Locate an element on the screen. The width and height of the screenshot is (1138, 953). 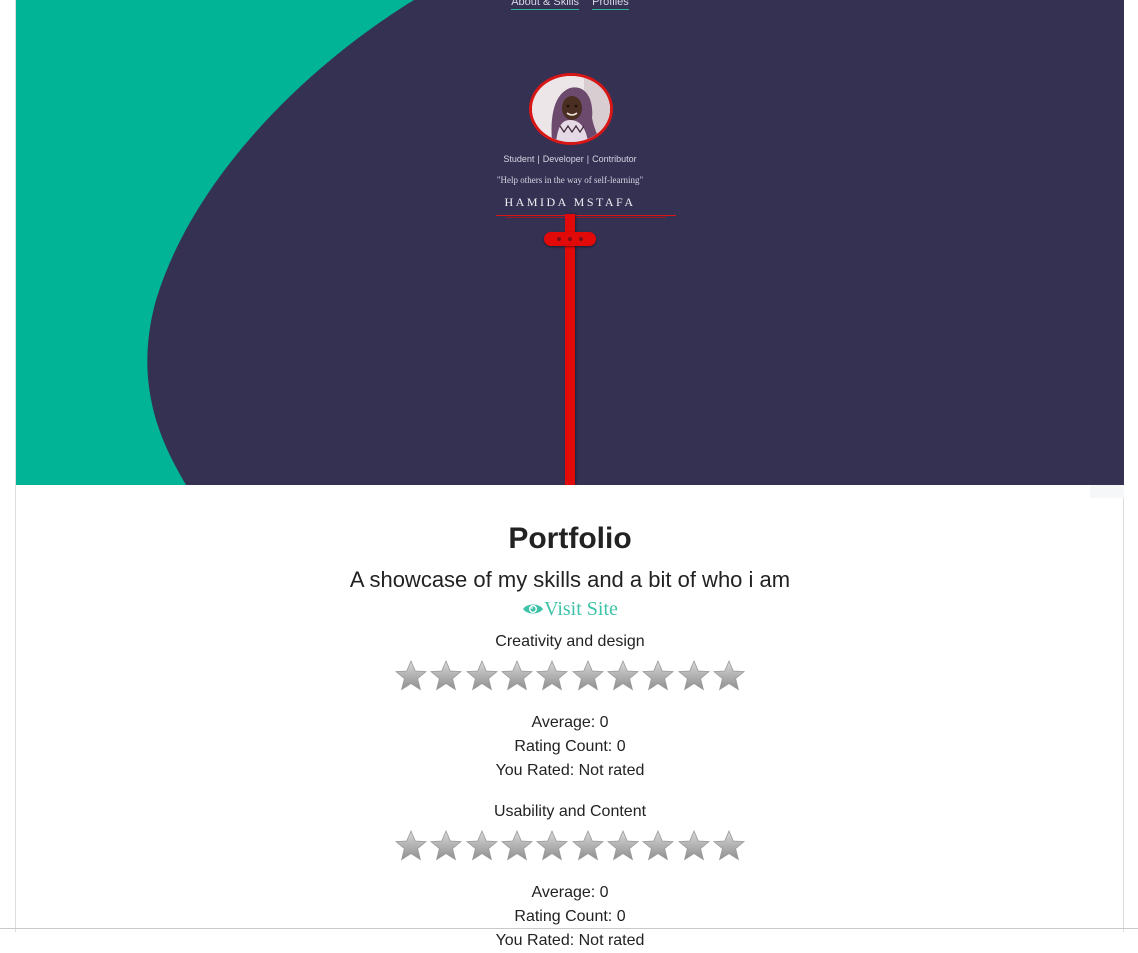
rating-label: Creativity and design is located at coordinates (570, 641).